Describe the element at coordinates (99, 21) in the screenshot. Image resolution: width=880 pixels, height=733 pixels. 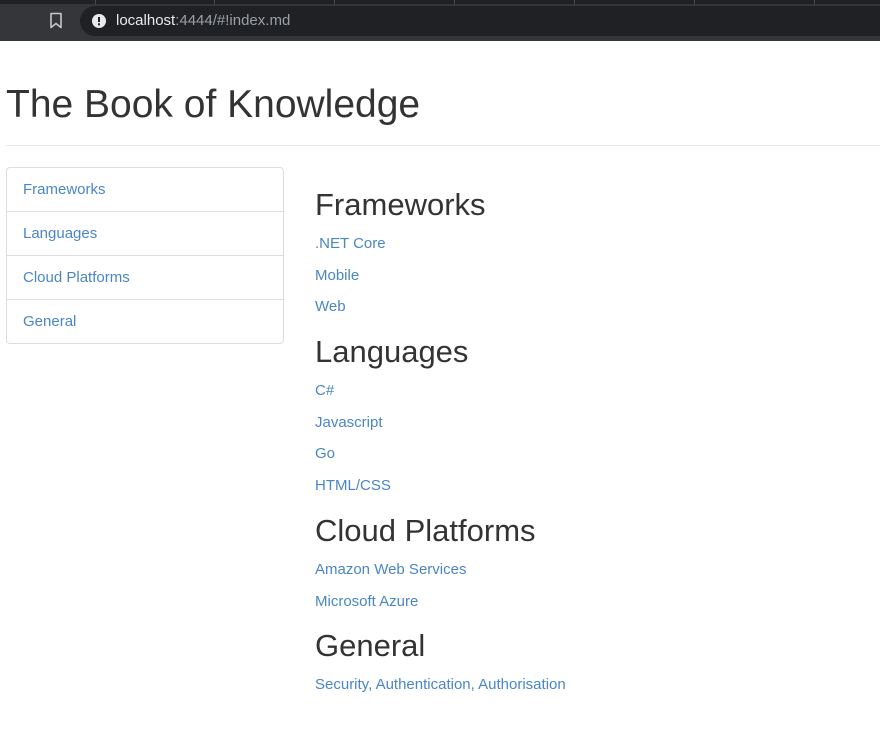
I see `info-icon` at that location.